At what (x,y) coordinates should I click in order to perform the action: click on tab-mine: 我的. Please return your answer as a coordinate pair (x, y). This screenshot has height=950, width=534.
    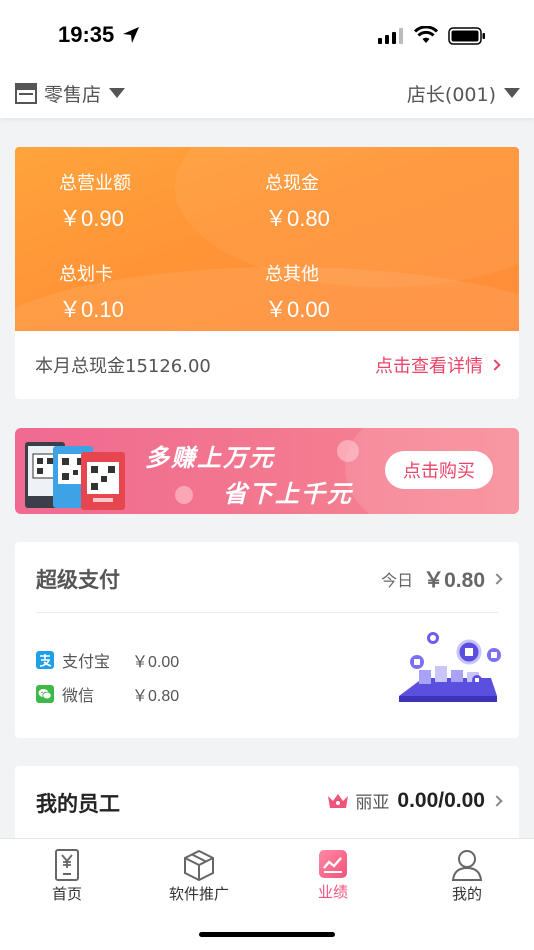
    Looking at the image, I should click on (467, 876).